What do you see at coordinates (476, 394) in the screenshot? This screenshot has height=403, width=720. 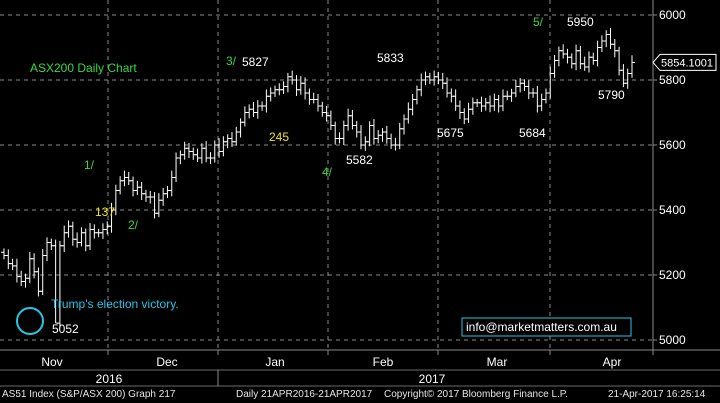 I see `footer-copyright: Copyright© 2017 Bloomberg Finance L.P.` at bounding box center [476, 394].